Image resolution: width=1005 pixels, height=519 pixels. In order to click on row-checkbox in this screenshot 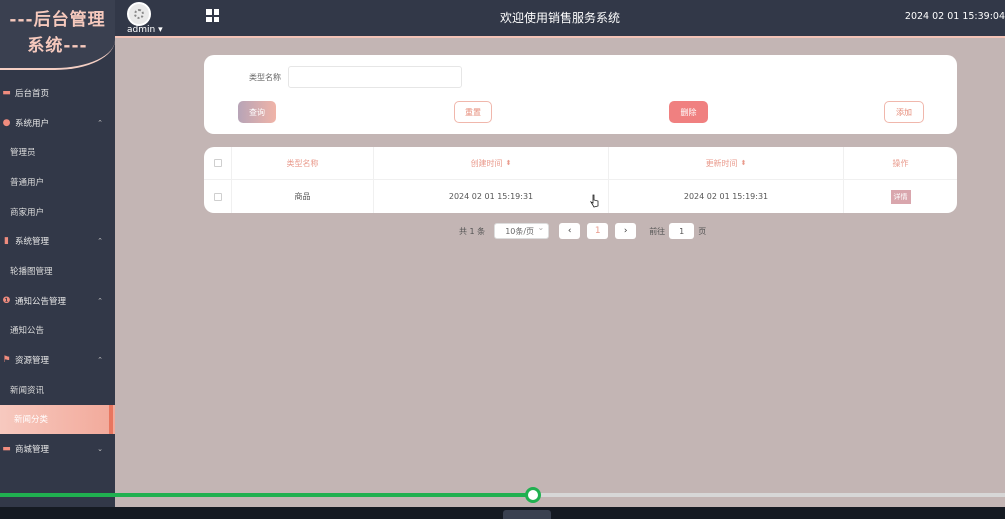, I will do `click(217, 196)`.